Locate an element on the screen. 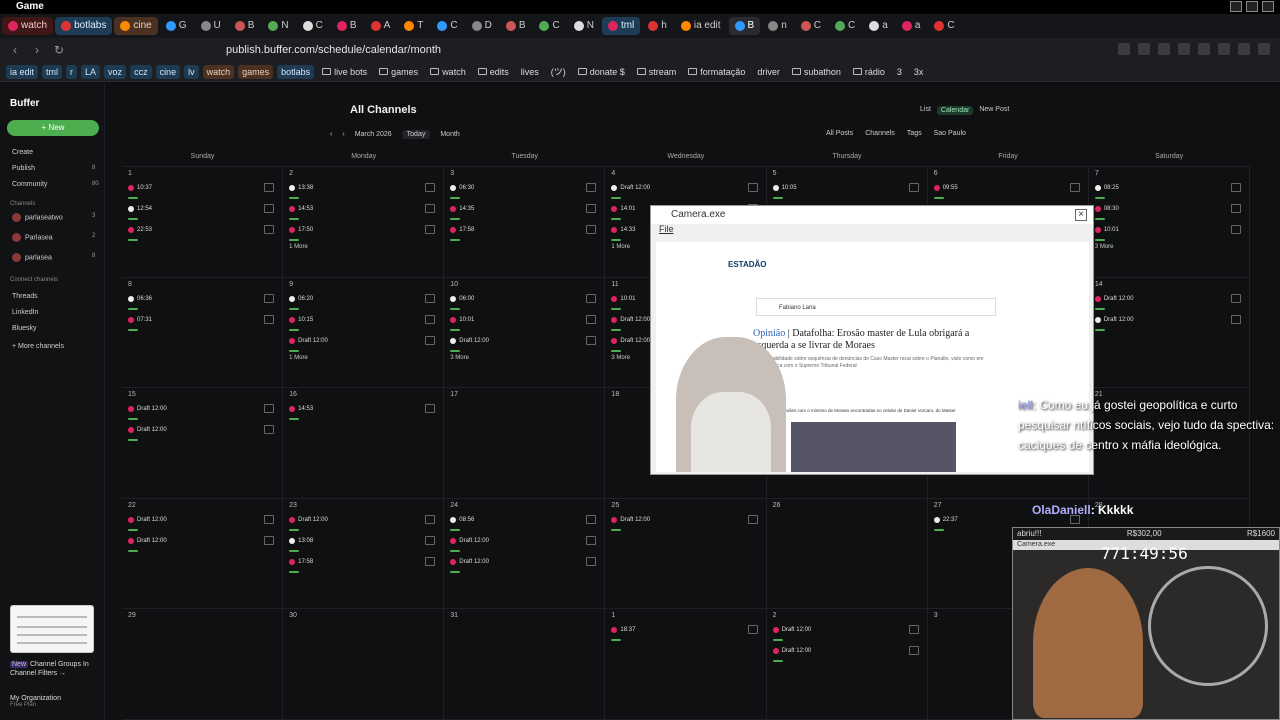 The image size is (1280, 720). file-menu: File is located at coordinates (872, 231).